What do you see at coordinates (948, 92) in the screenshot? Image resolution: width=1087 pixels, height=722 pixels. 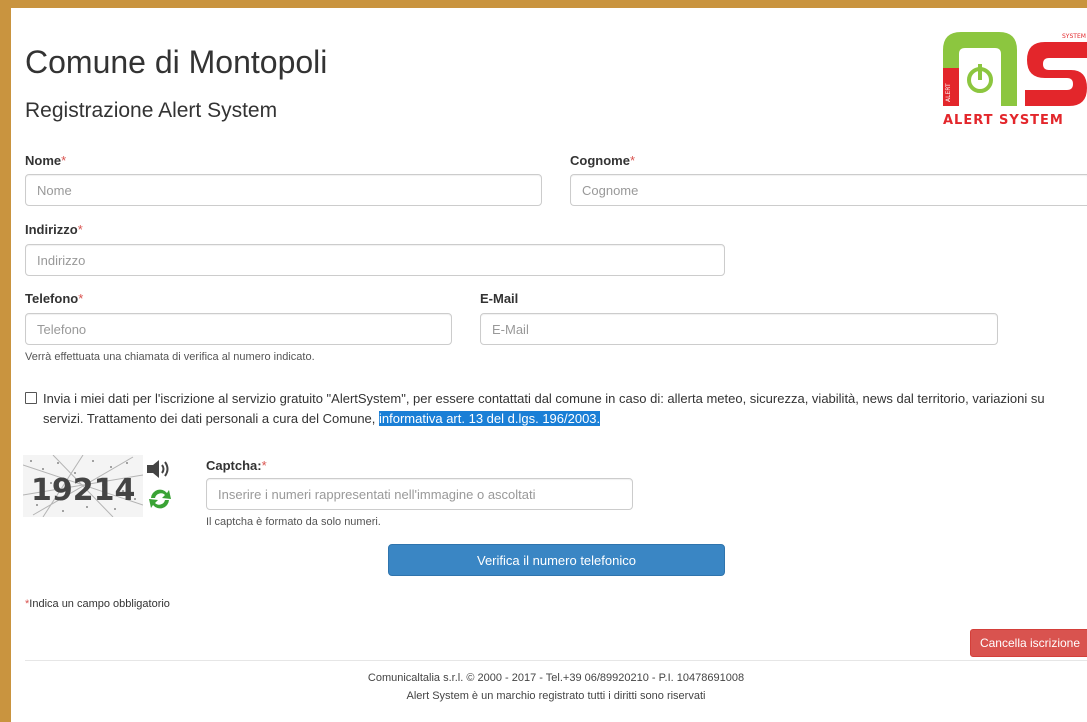 I see `svg-text: ALERT` at bounding box center [948, 92].